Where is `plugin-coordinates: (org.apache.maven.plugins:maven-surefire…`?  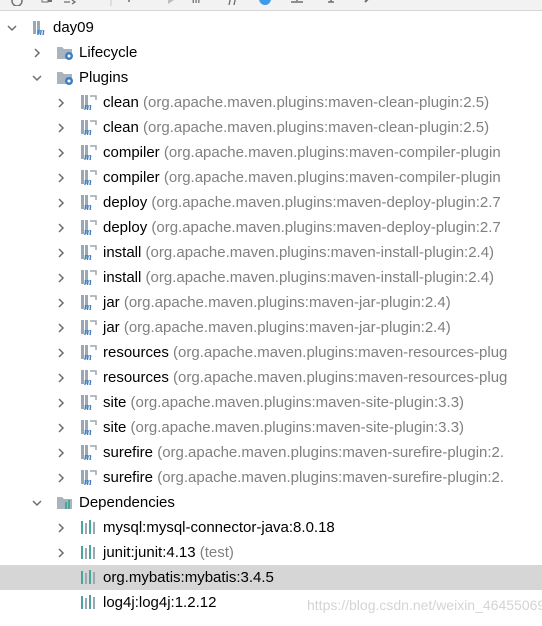 plugin-coordinates: (org.apache.maven.plugins:maven-surefire… is located at coordinates (331, 452).